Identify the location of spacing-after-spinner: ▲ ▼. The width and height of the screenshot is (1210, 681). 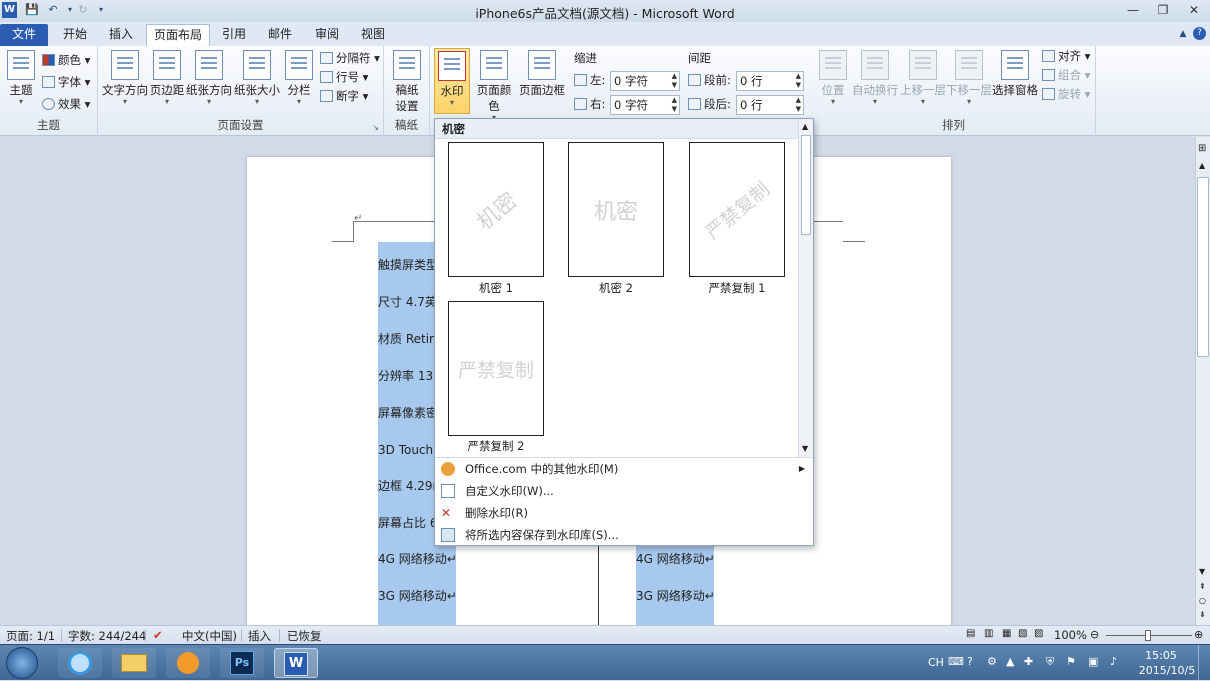
(798, 105).